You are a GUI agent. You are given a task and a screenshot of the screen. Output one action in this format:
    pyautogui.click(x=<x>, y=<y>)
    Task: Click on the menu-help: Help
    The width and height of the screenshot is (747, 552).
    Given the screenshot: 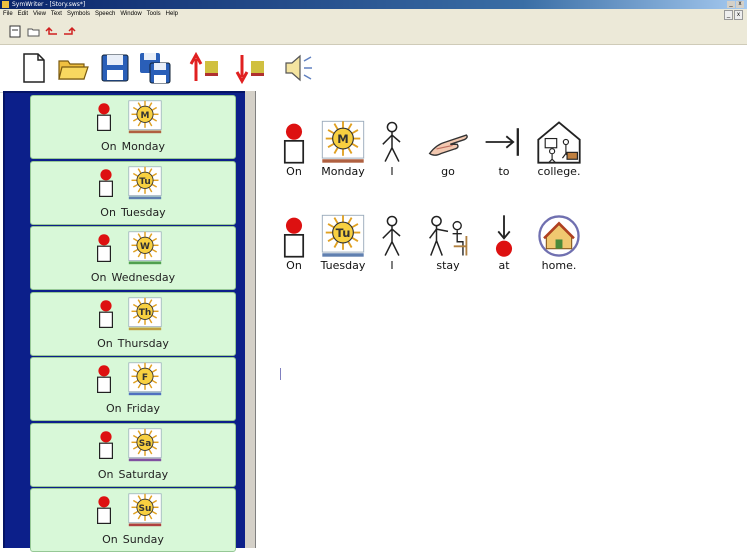 What is the action you would take?
    pyautogui.click(x=172, y=14)
    